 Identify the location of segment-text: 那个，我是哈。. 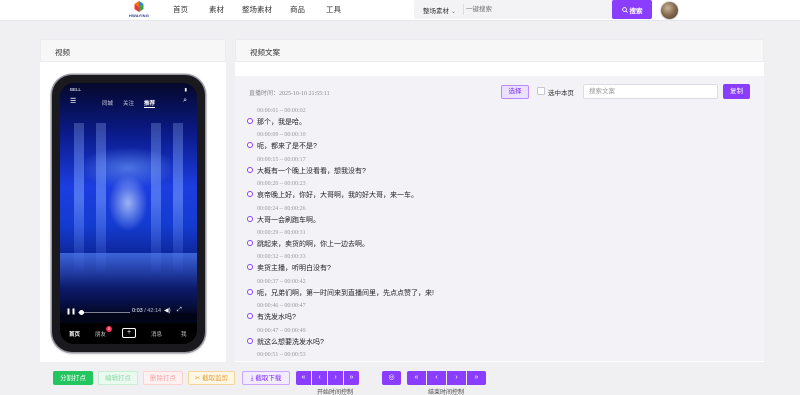
(281, 122).